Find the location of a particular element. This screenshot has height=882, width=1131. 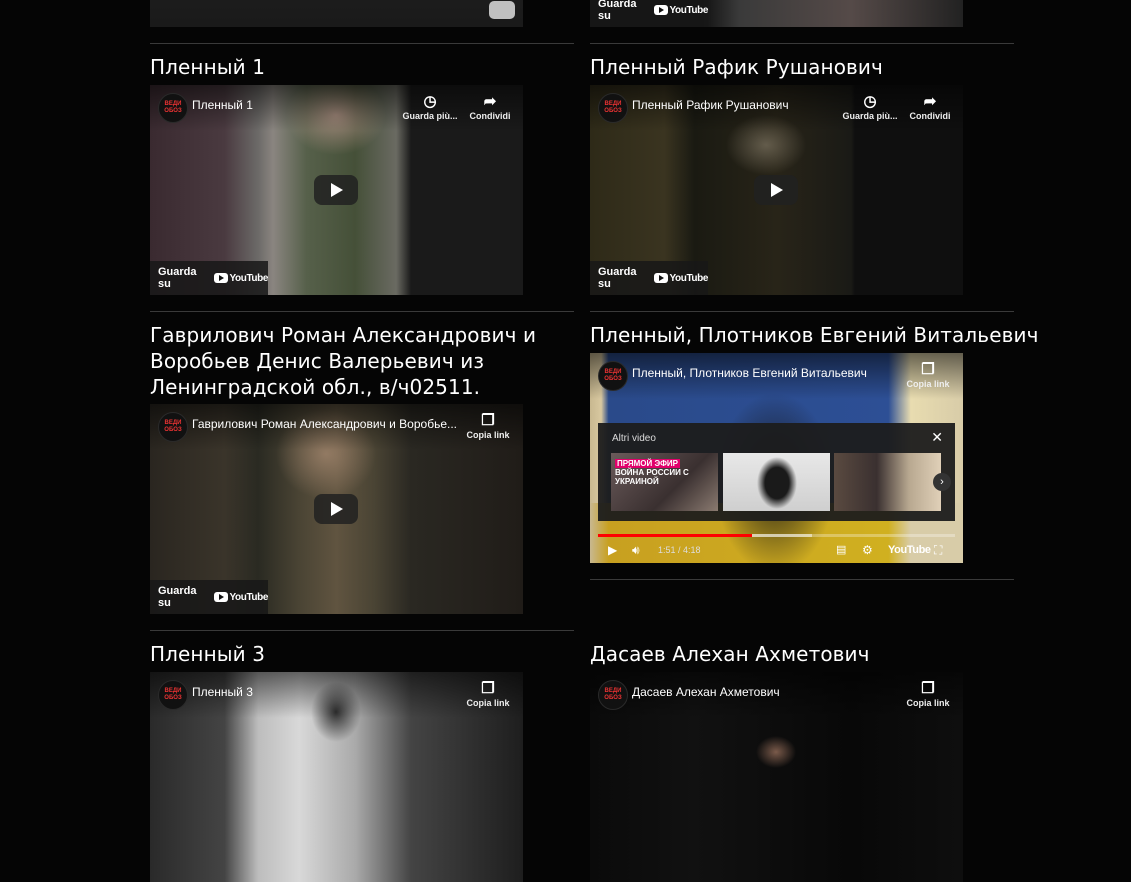

video-title-line: Гаврилович Роман Александрович и is located at coordinates (343, 335).